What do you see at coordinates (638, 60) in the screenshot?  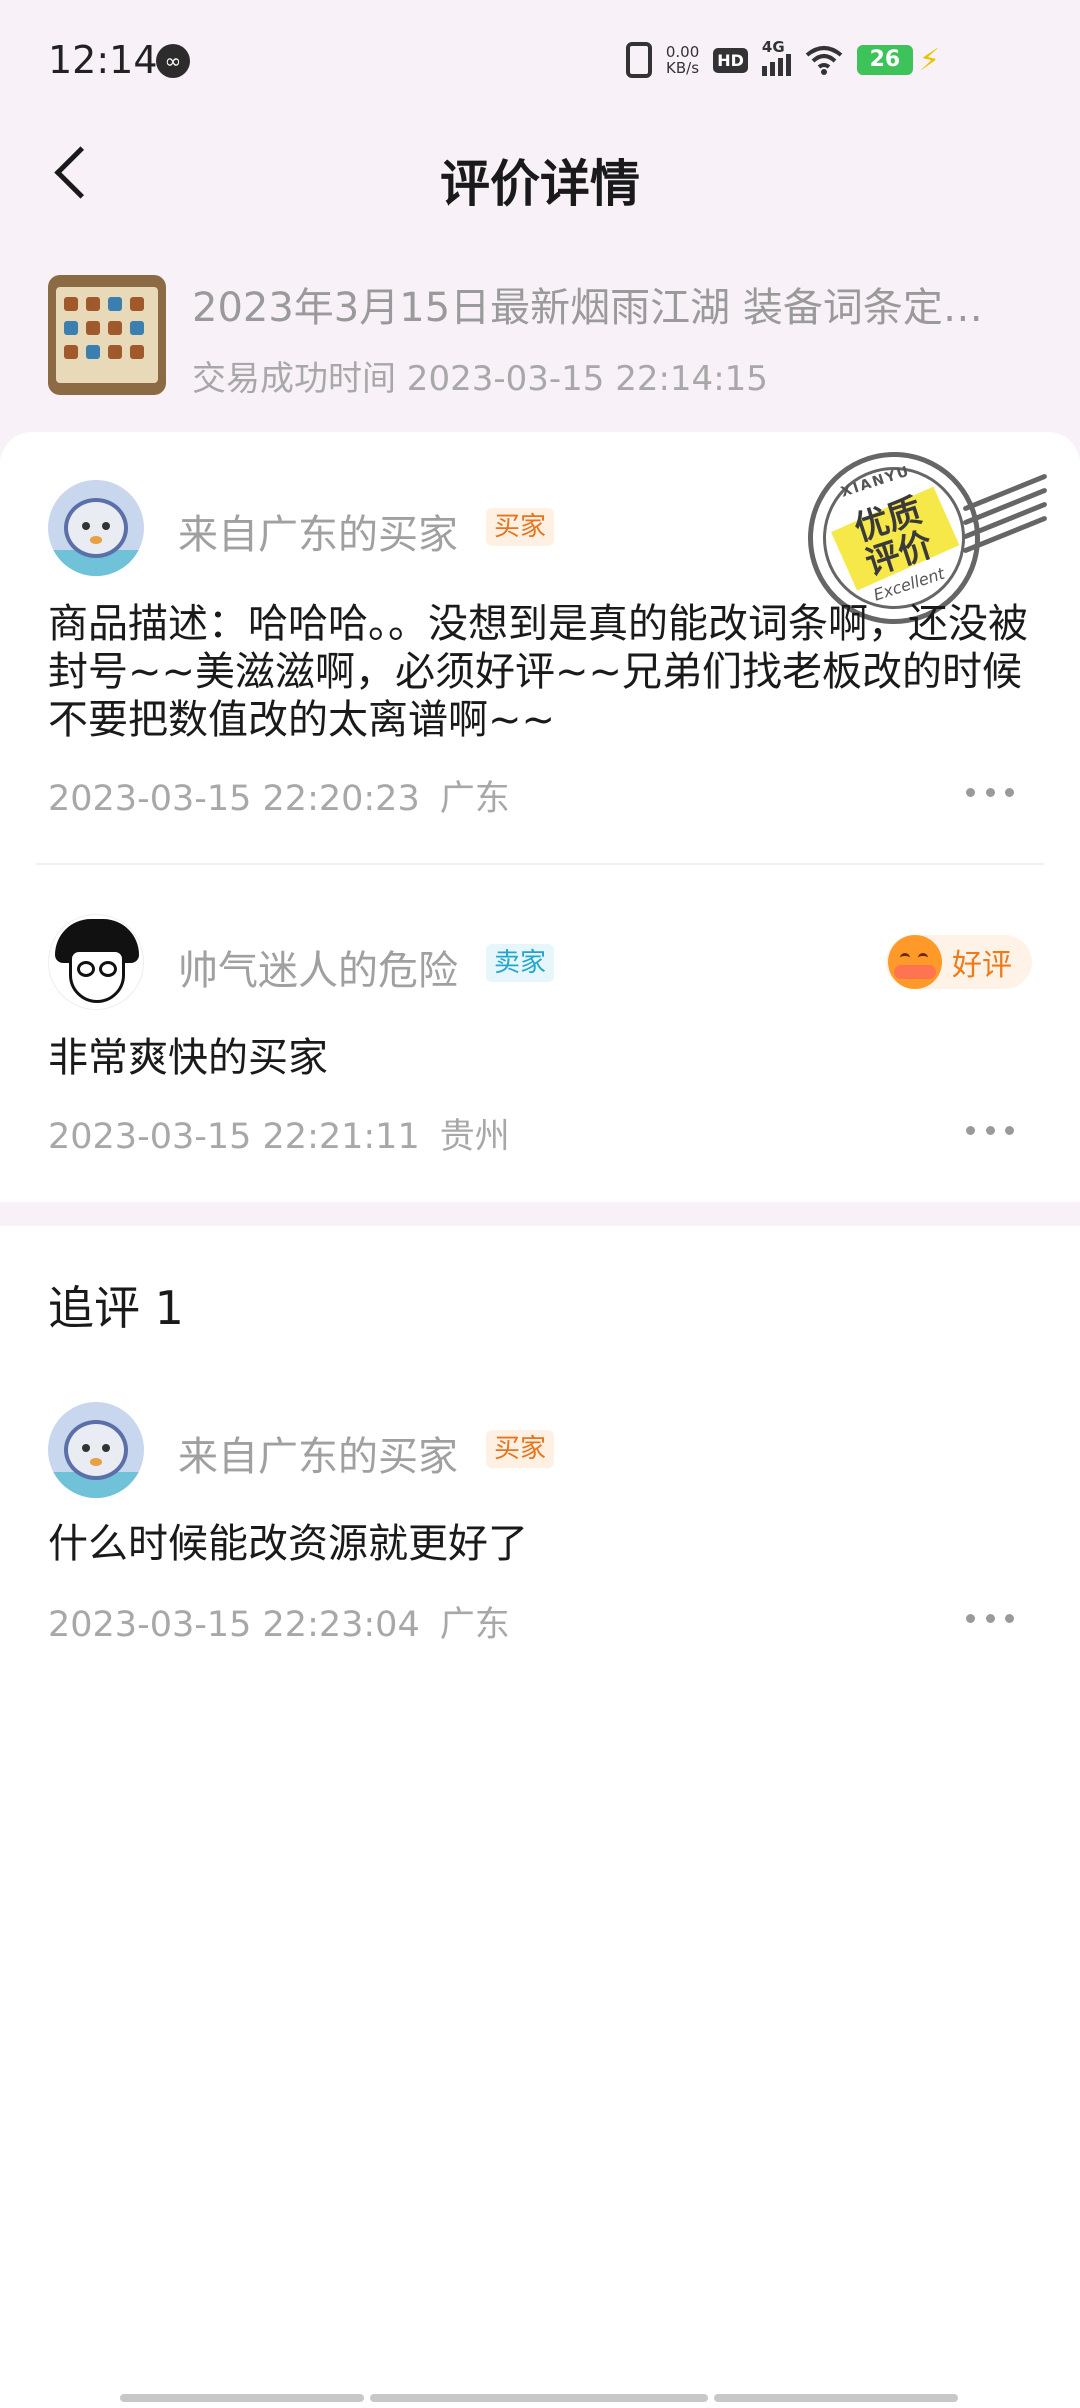 I see `vibrate-icon` at bounding box center [638, 60].